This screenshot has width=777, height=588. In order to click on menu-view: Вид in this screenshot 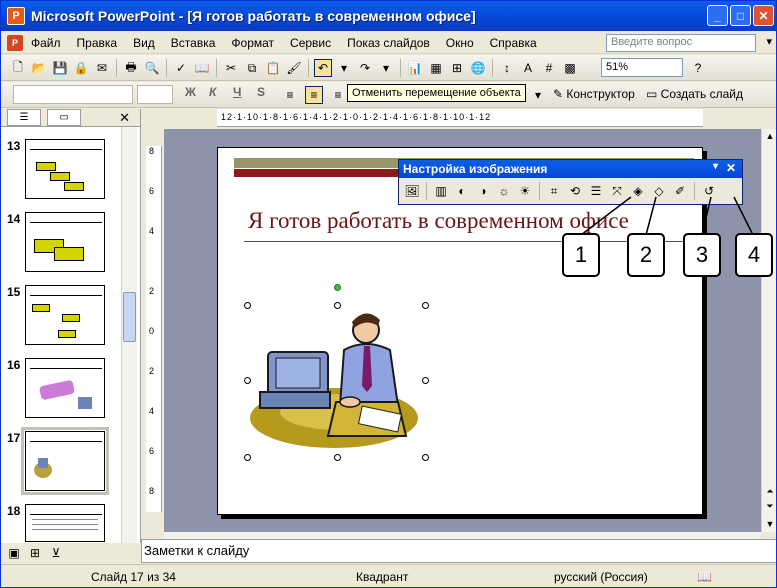, I will do `click(144, 43)`.